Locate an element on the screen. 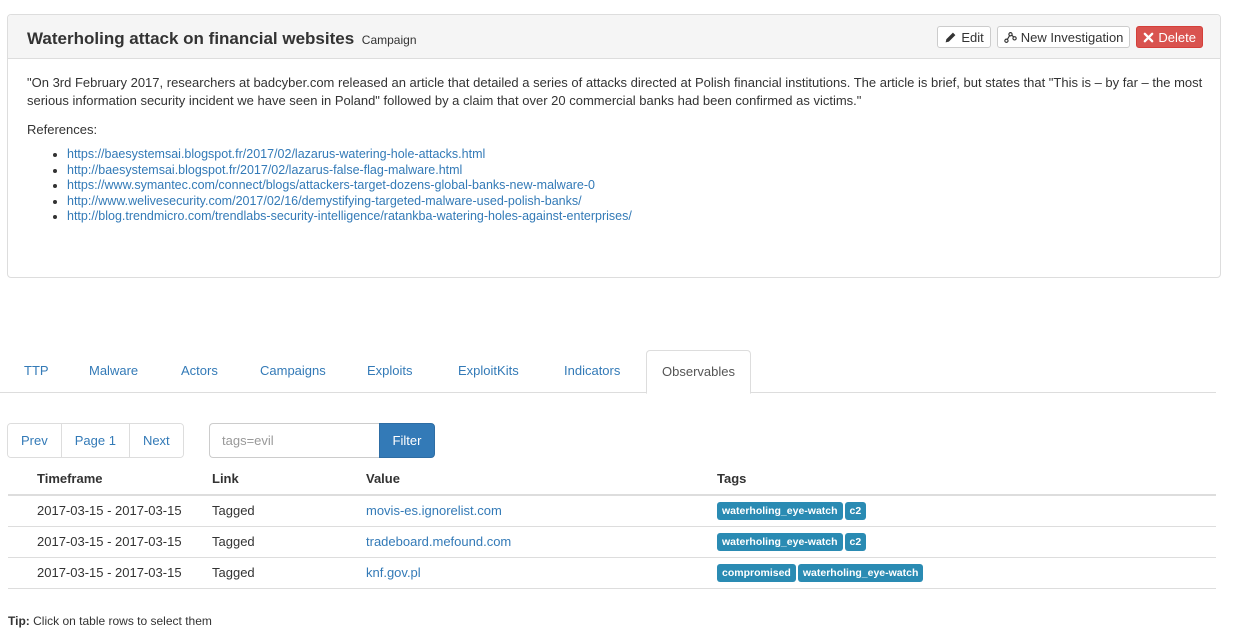  tab-malware: Malware is located at coordinates (113, 371).